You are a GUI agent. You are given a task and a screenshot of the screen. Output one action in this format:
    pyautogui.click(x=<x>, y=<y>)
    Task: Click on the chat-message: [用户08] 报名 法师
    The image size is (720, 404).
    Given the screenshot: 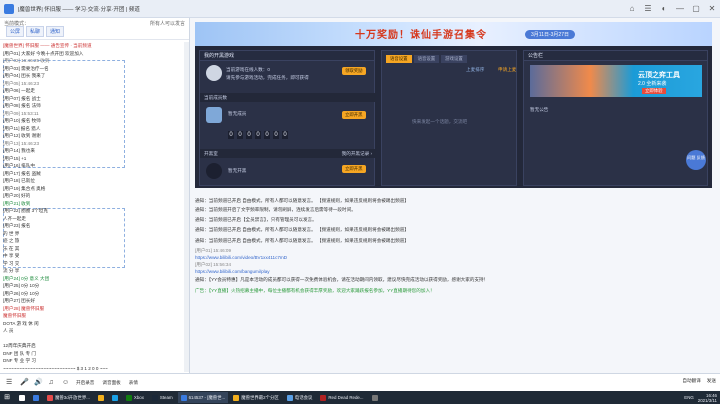 What is the action you would take?
    pyautogui.click(x=22, y=105)
    